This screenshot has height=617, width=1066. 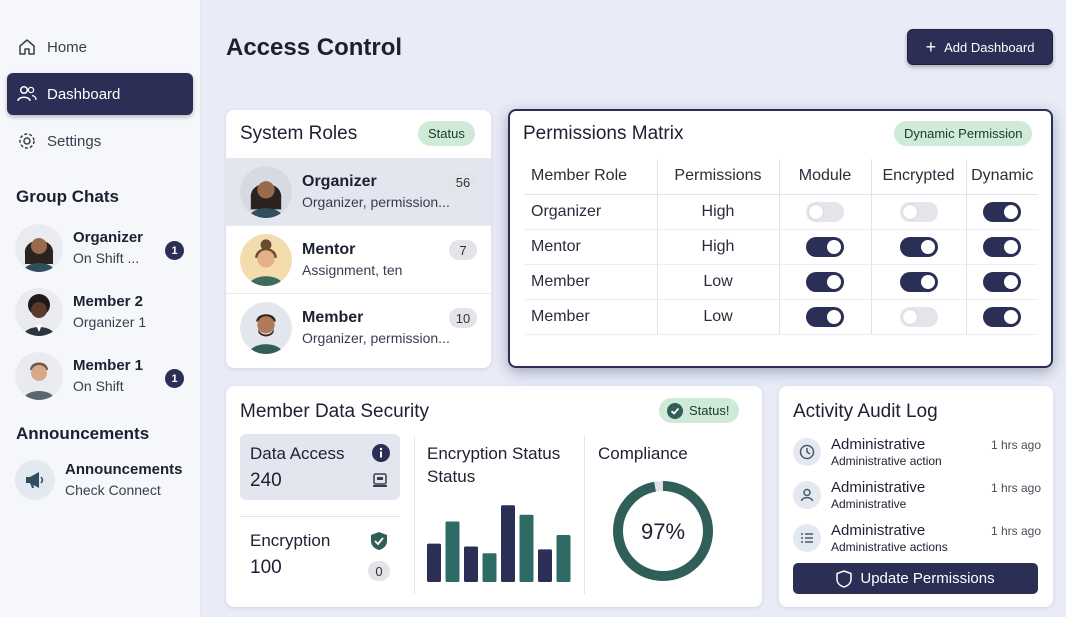 What do you see at coordinates (108, 302) in the screenshot?
I see `chat-name: Member 2` at bounding box center [108, 302].